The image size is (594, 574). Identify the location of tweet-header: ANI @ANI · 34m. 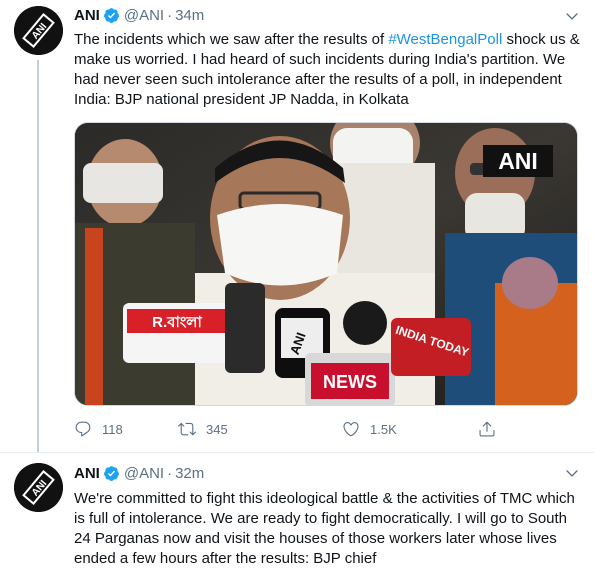
(139, 15).